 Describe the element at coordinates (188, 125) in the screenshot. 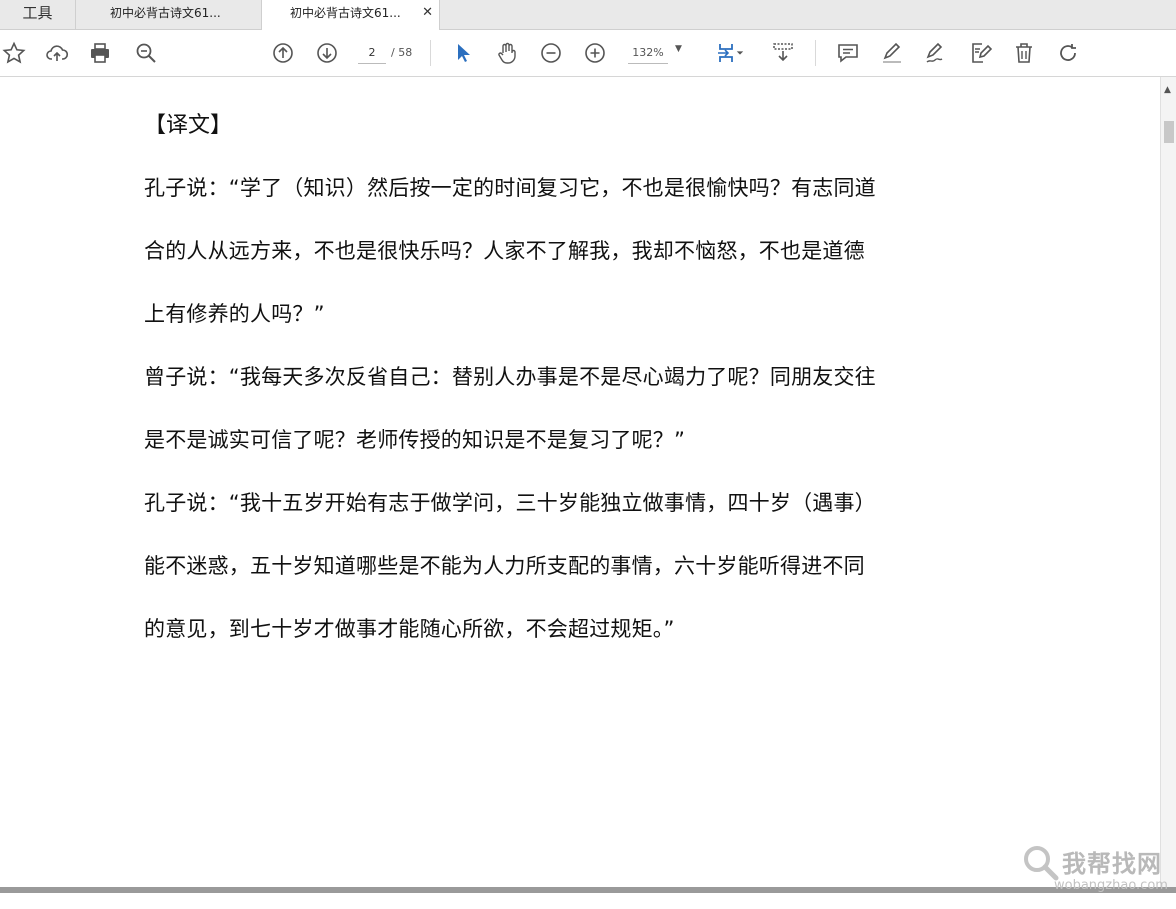

I see `section-heading: 【译文】` at that location.